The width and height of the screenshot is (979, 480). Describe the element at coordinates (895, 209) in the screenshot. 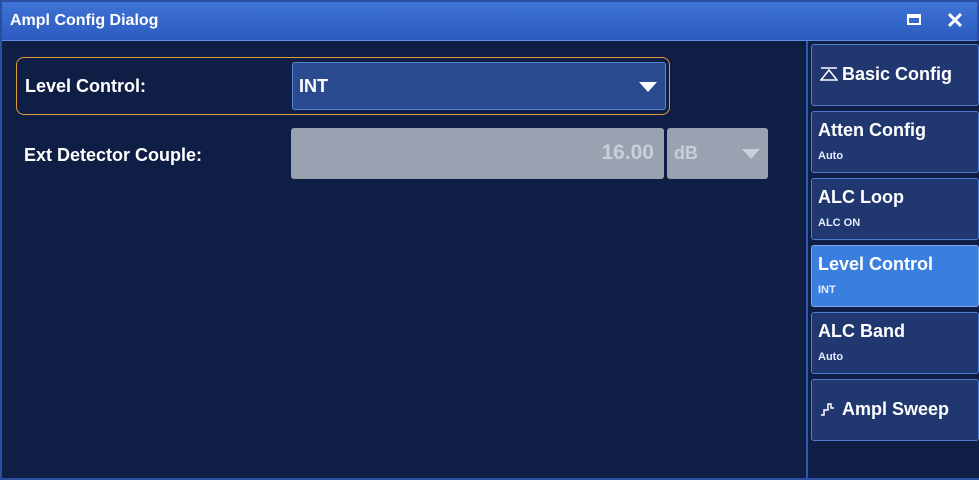

I see `sidebar-item-alc-loop: ALC Loop ALC ON` at that location.